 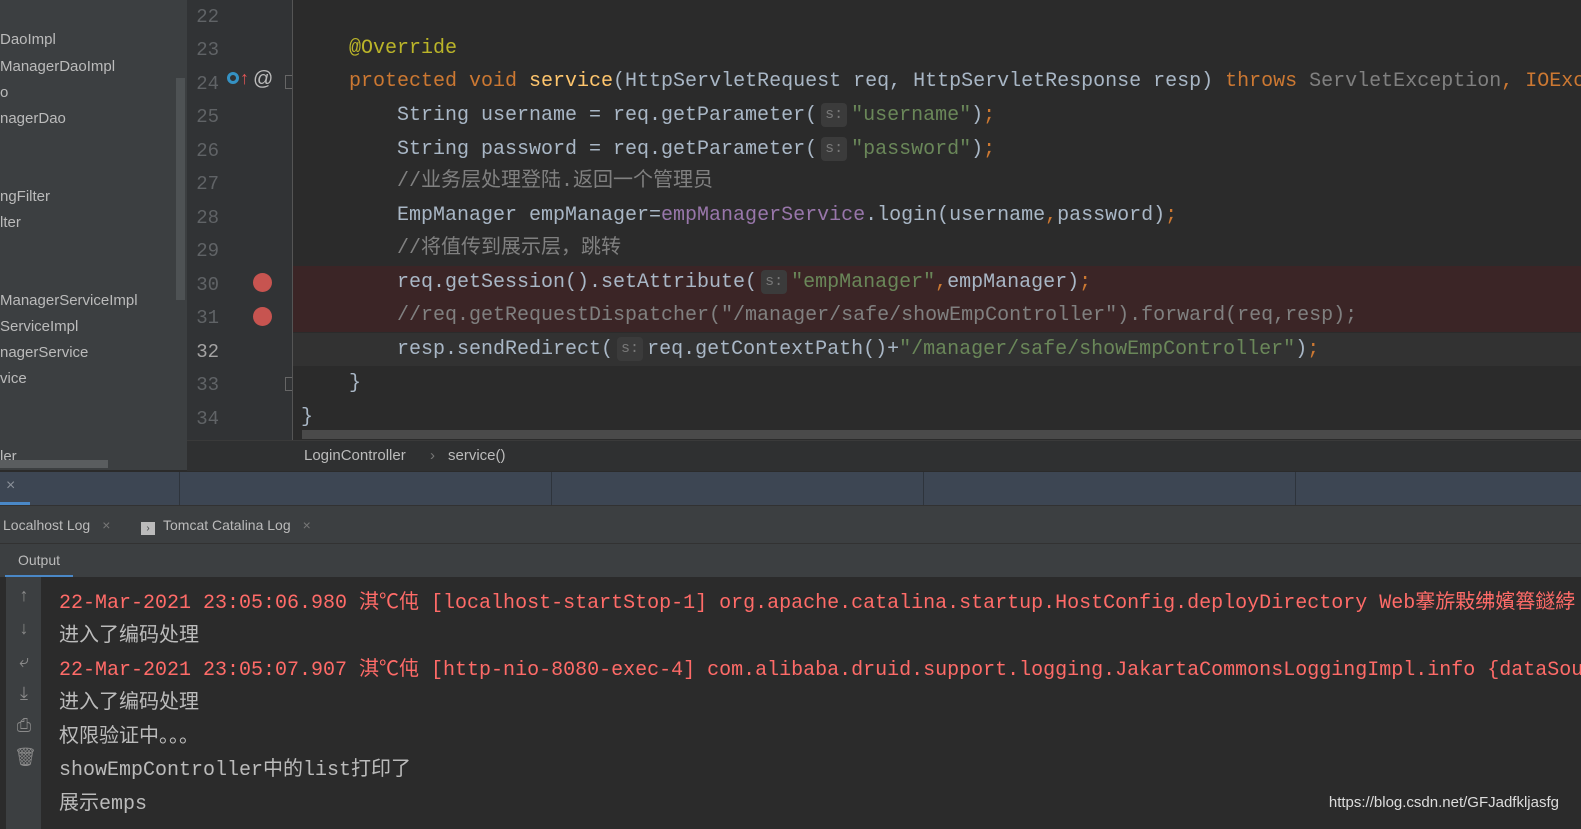 I want to click on code: resp.sendRedirect(, so click(x=505, y=349).